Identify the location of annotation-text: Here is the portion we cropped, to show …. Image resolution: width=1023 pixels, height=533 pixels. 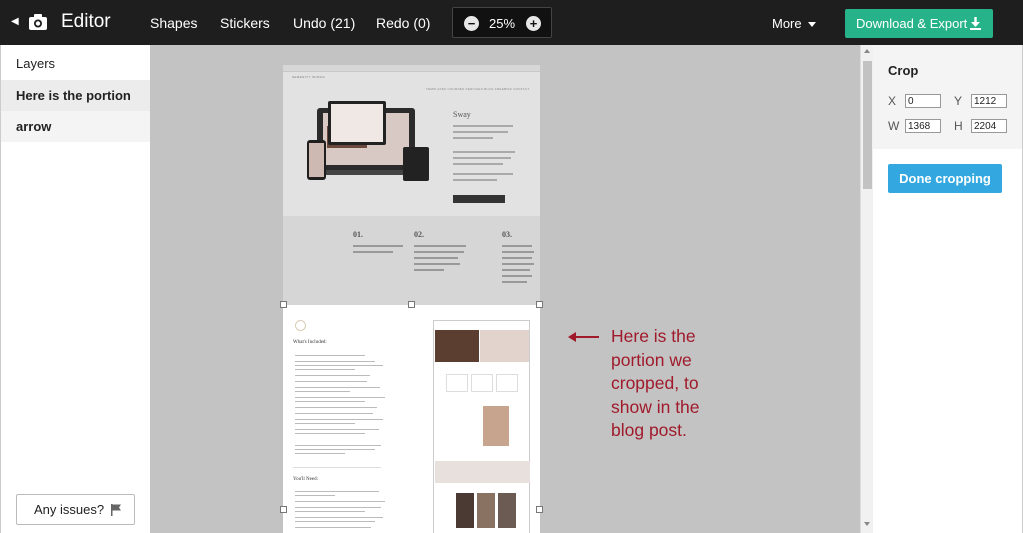
(666, 384).